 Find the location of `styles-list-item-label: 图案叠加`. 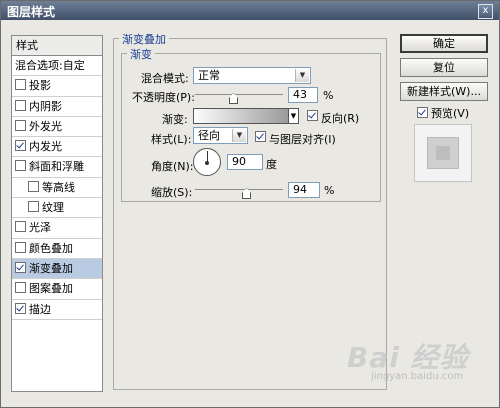

styles-list-item-label: 图案叠加 is located at coordinates (51, 289).